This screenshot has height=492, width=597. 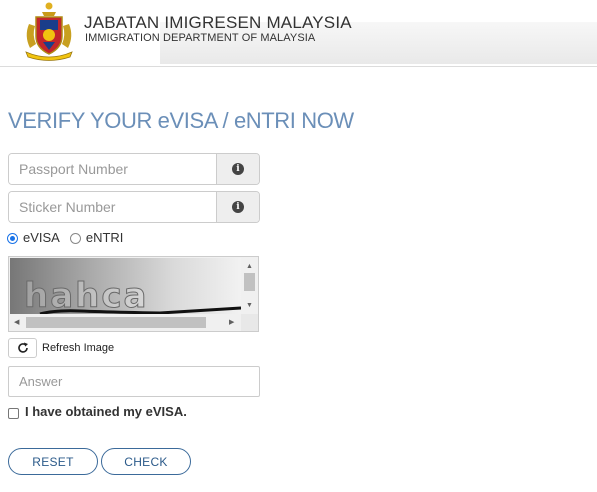 I want to click on org-title: JABATAN IMIGRESEN MALAYSIA, so click(x=218, y=22).